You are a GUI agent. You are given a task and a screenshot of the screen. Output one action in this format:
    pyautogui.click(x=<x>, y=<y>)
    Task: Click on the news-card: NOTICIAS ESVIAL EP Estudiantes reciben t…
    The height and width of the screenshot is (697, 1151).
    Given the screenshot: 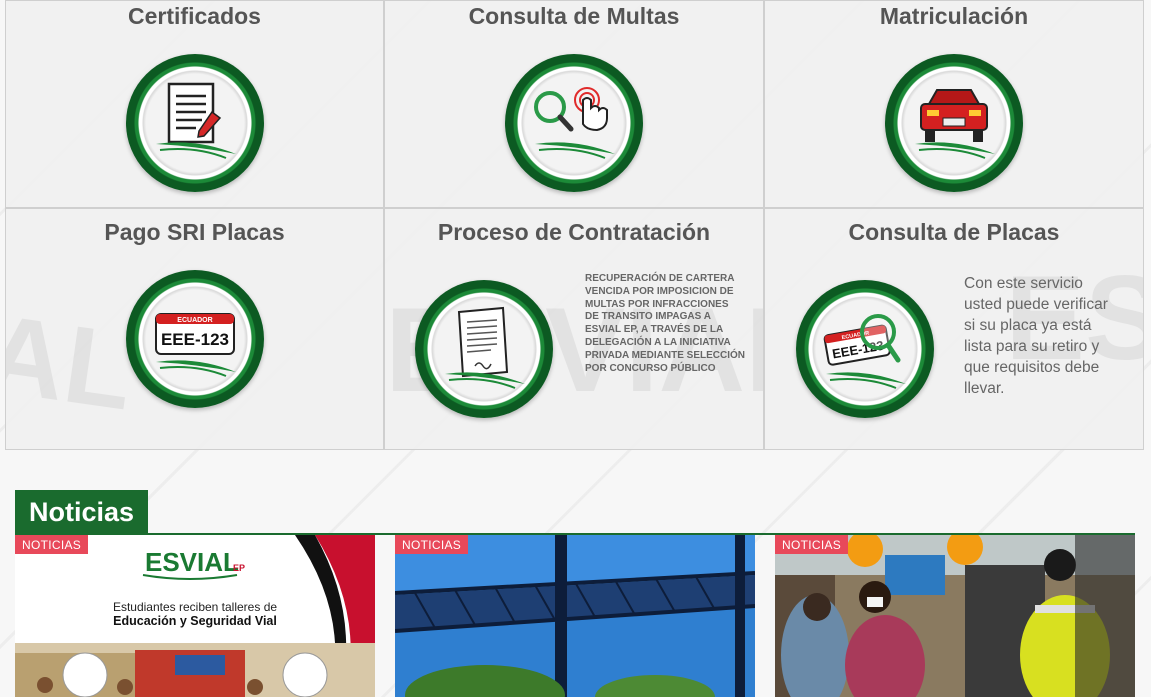 What is the action you would take?
    pyautogui.click(x=195, y=616)
    